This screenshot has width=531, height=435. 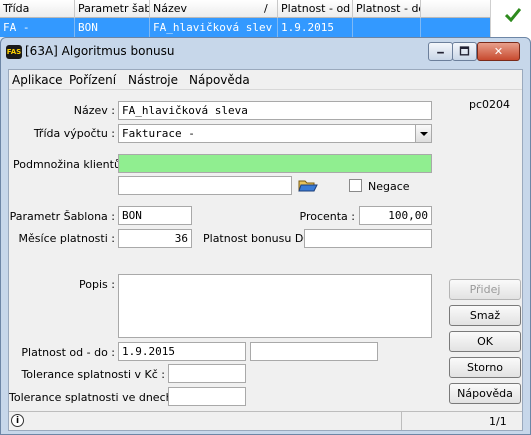 What do you see at coordinates (387, 9) in the screenshot?
I see `grid-header-platnost-do: Platnost - do` at bounding box center [387, 9].